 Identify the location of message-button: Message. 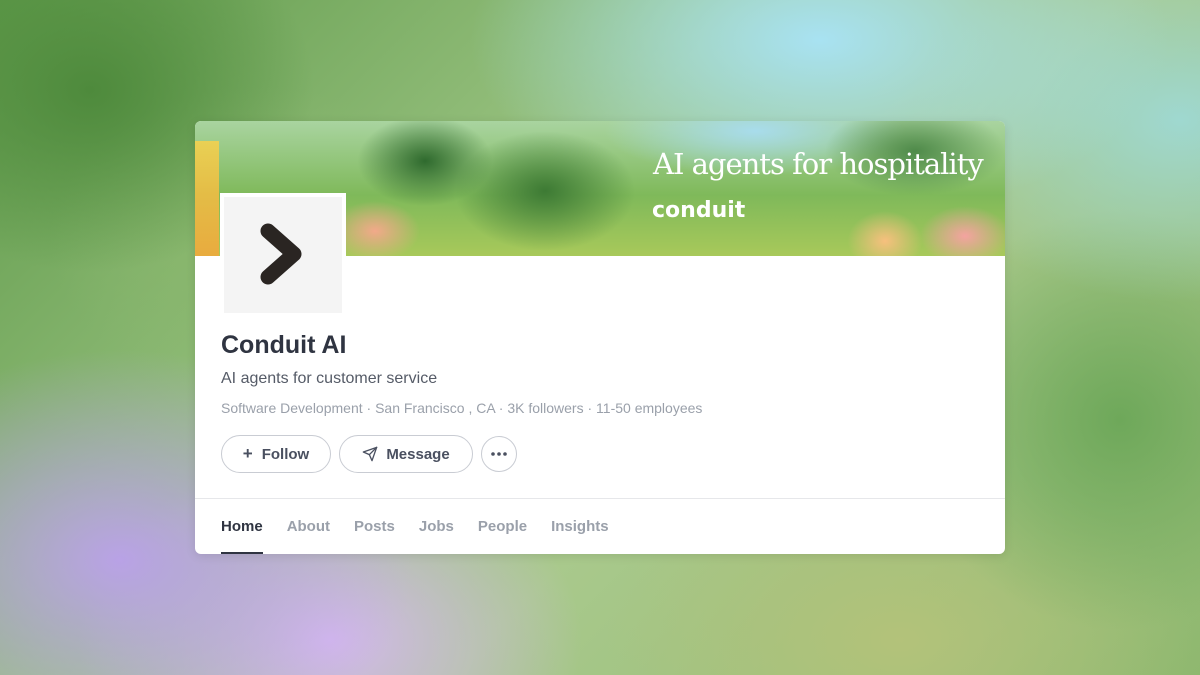
(406, 454).